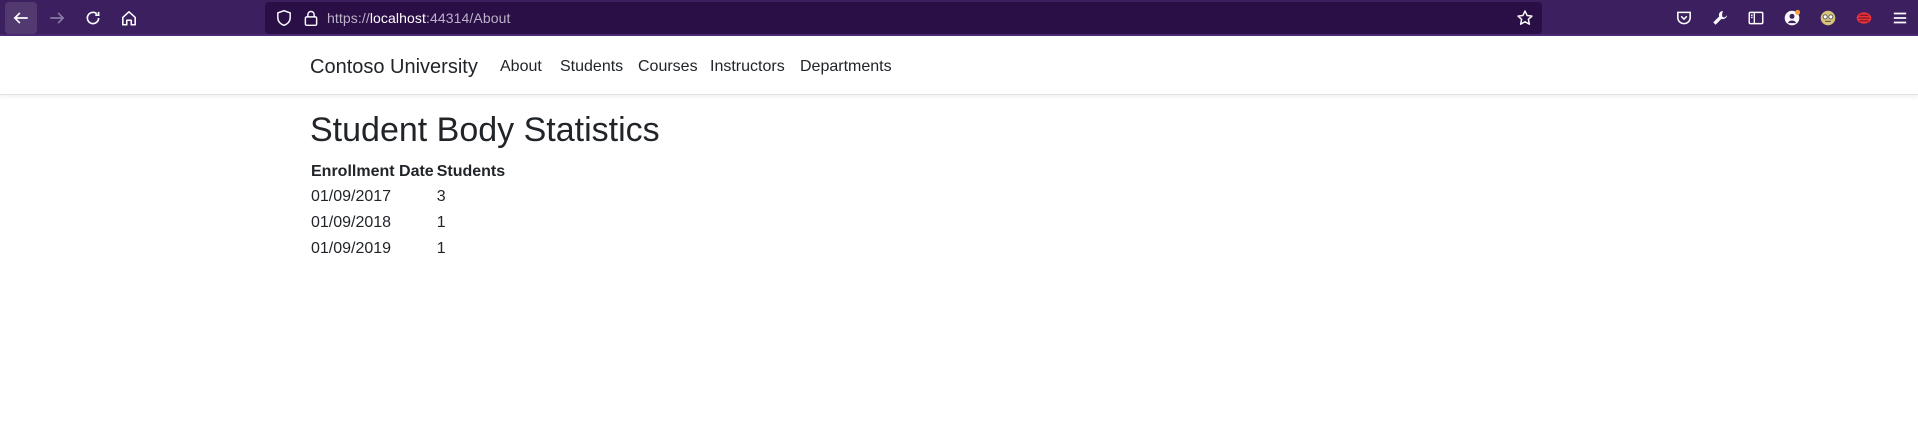  I want to click on reload-icon, so click(93, 18).